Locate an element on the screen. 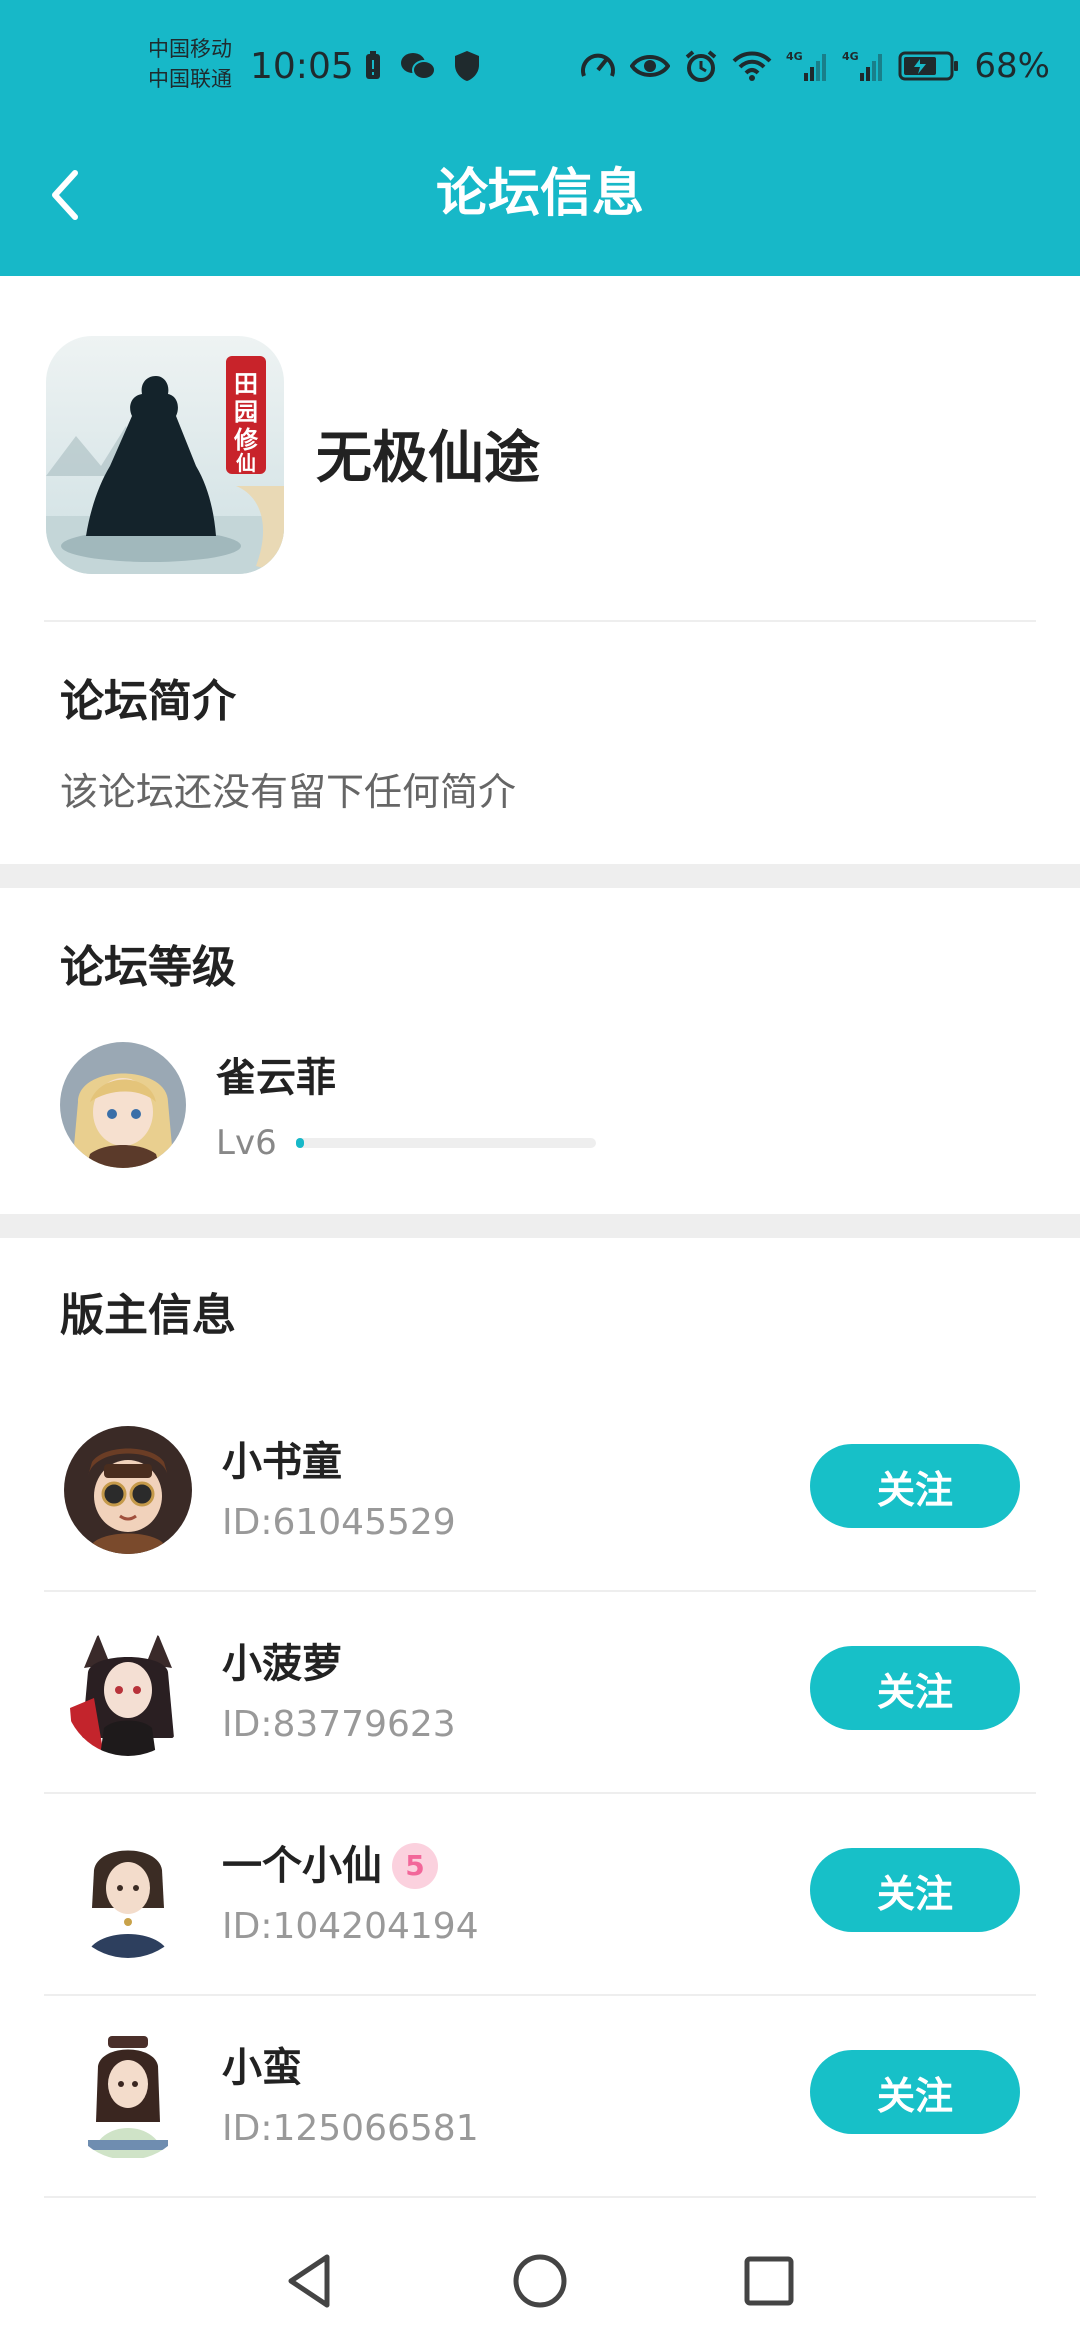 The image size is (1080, 2340). speedometer-icon is located at coordinates (598, 66).